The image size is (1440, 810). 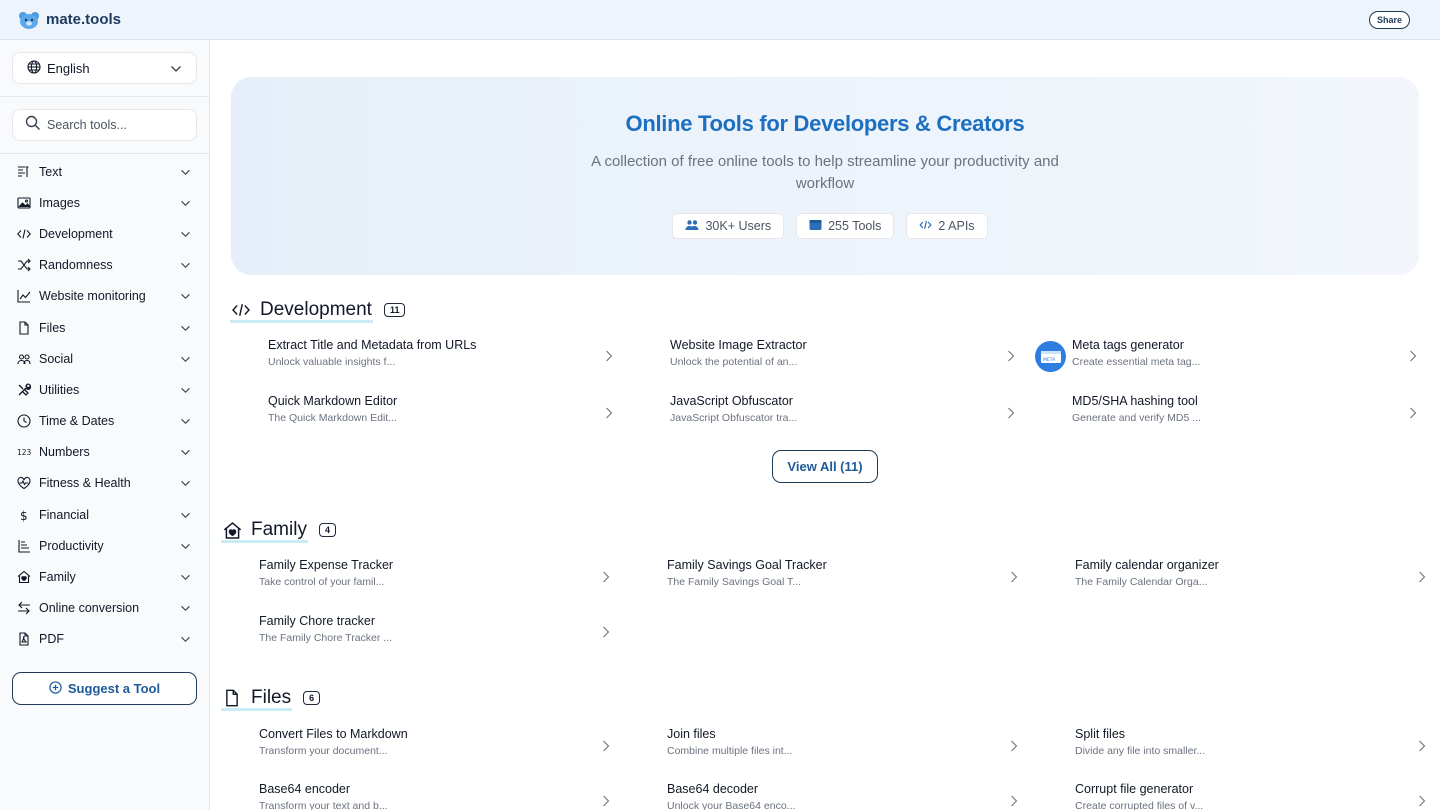 I want to click on tool-name: Quick Markdown Editor, so click(x=333, y=401).